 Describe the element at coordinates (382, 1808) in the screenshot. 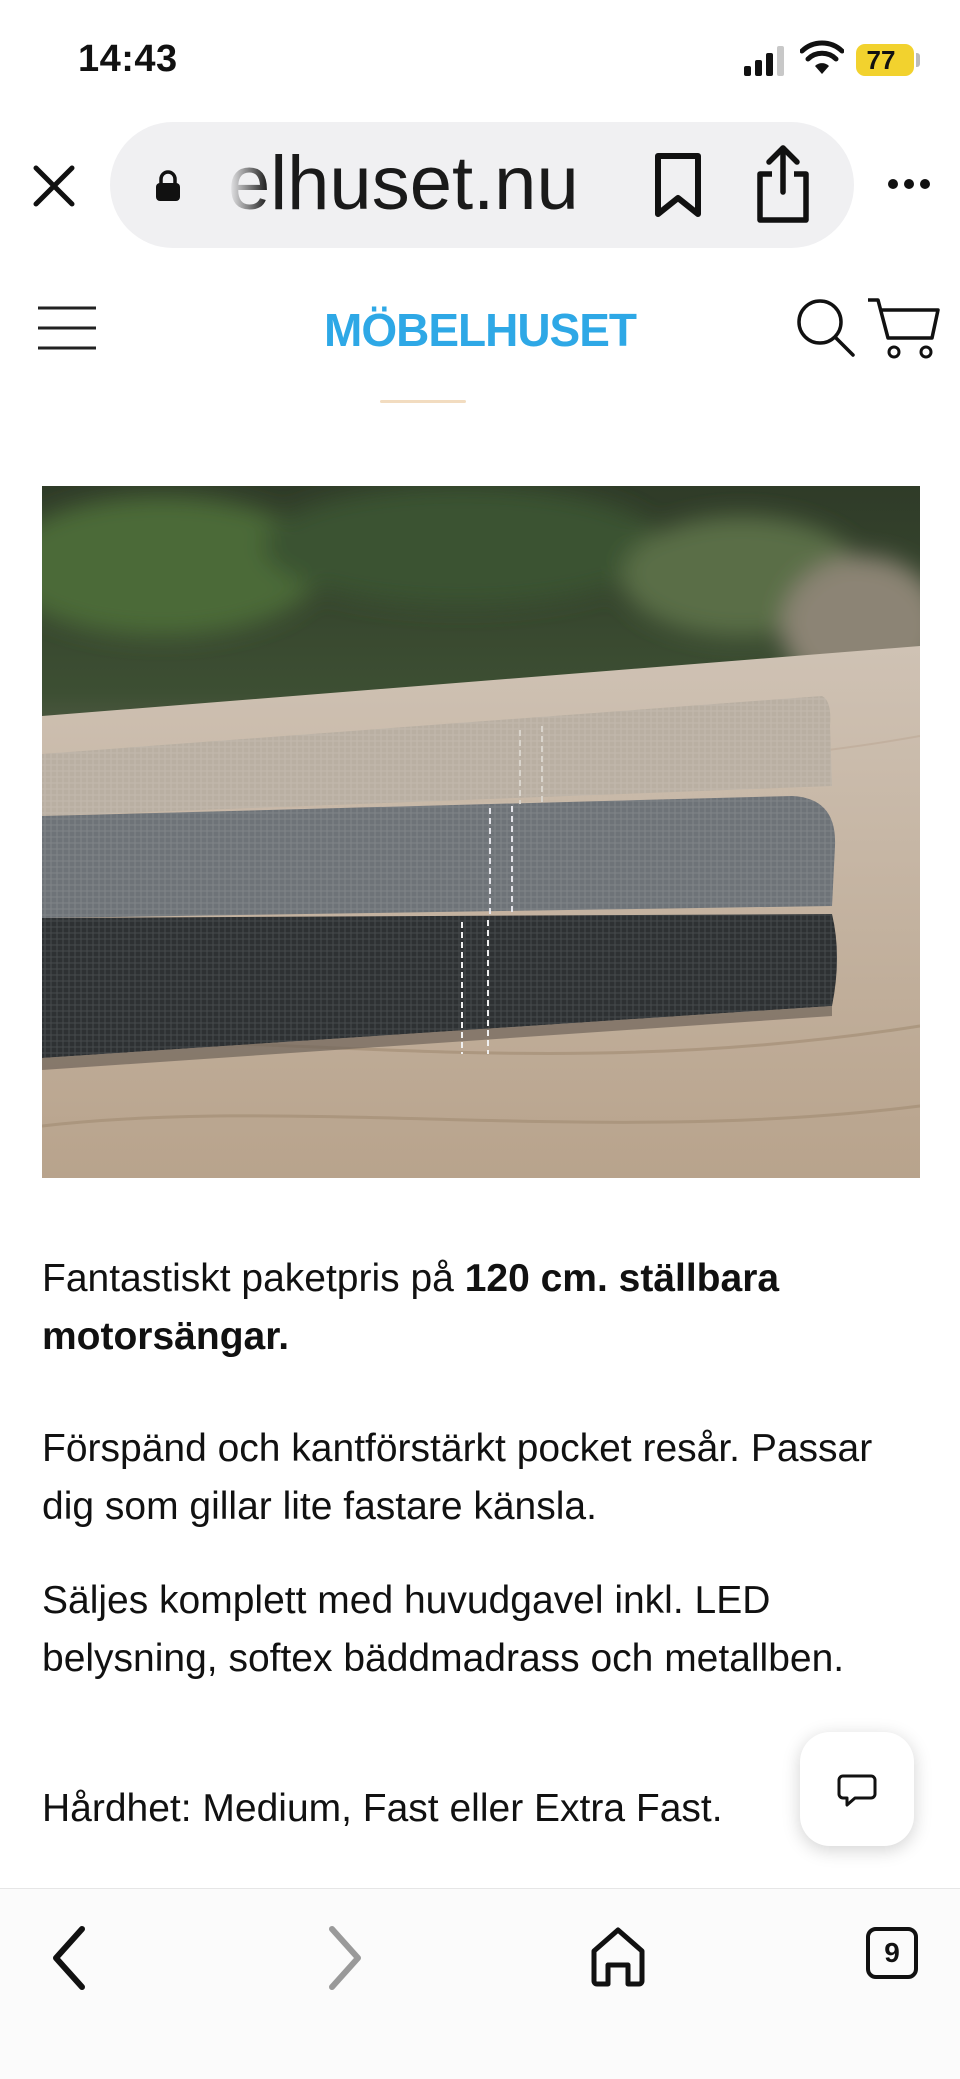

I see `product-description-firmness: Hårdhet: Medium, Fast eller Extra Fast.` at that location.